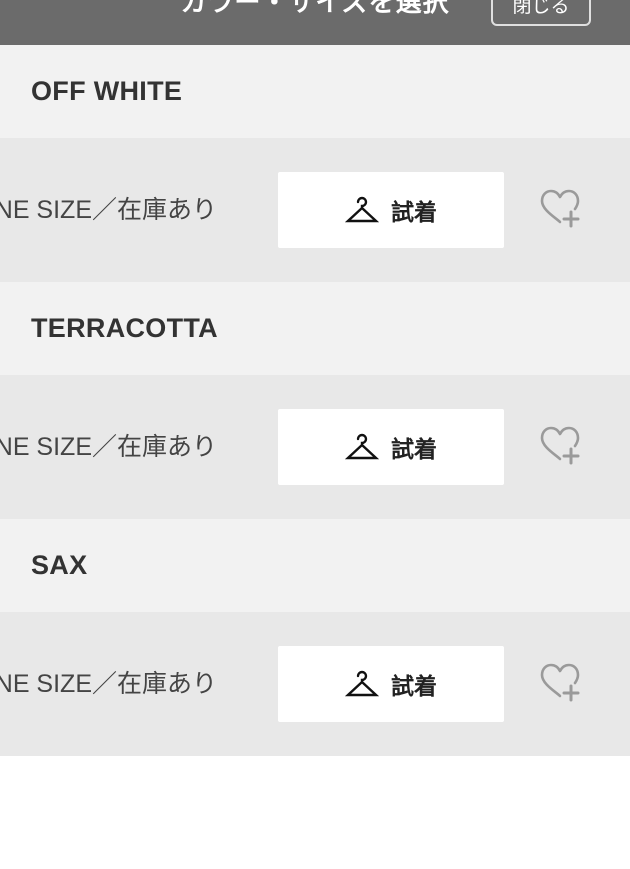 The width and height of the screenshot is (630, 869). What do you see at coordinates (541, 13) in the screenshot?
I see `close-button: 閉じる` at bounding box center [541, 13].